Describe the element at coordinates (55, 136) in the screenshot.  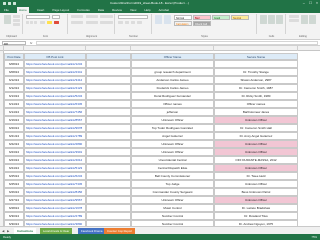
I see `cell-fb-post-link: https://www.facebook.com/permalink/1789` at that location.